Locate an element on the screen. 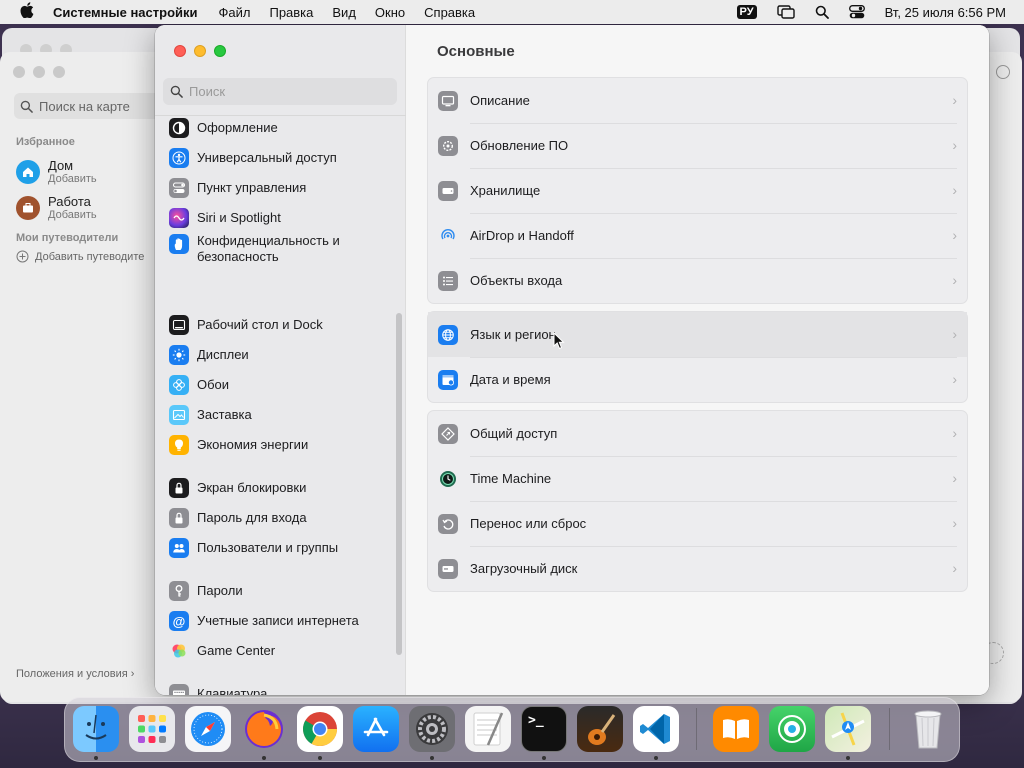  sidebar-item-screensaver: Заставка is located at coordinates (281, 415).